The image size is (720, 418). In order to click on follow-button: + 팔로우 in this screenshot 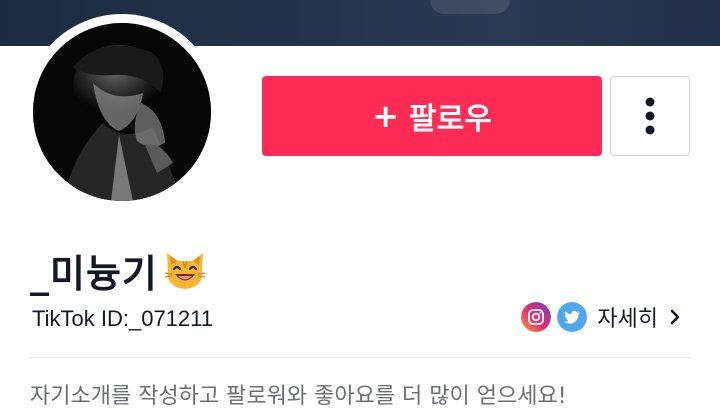, I will do `click(432, 116)`.